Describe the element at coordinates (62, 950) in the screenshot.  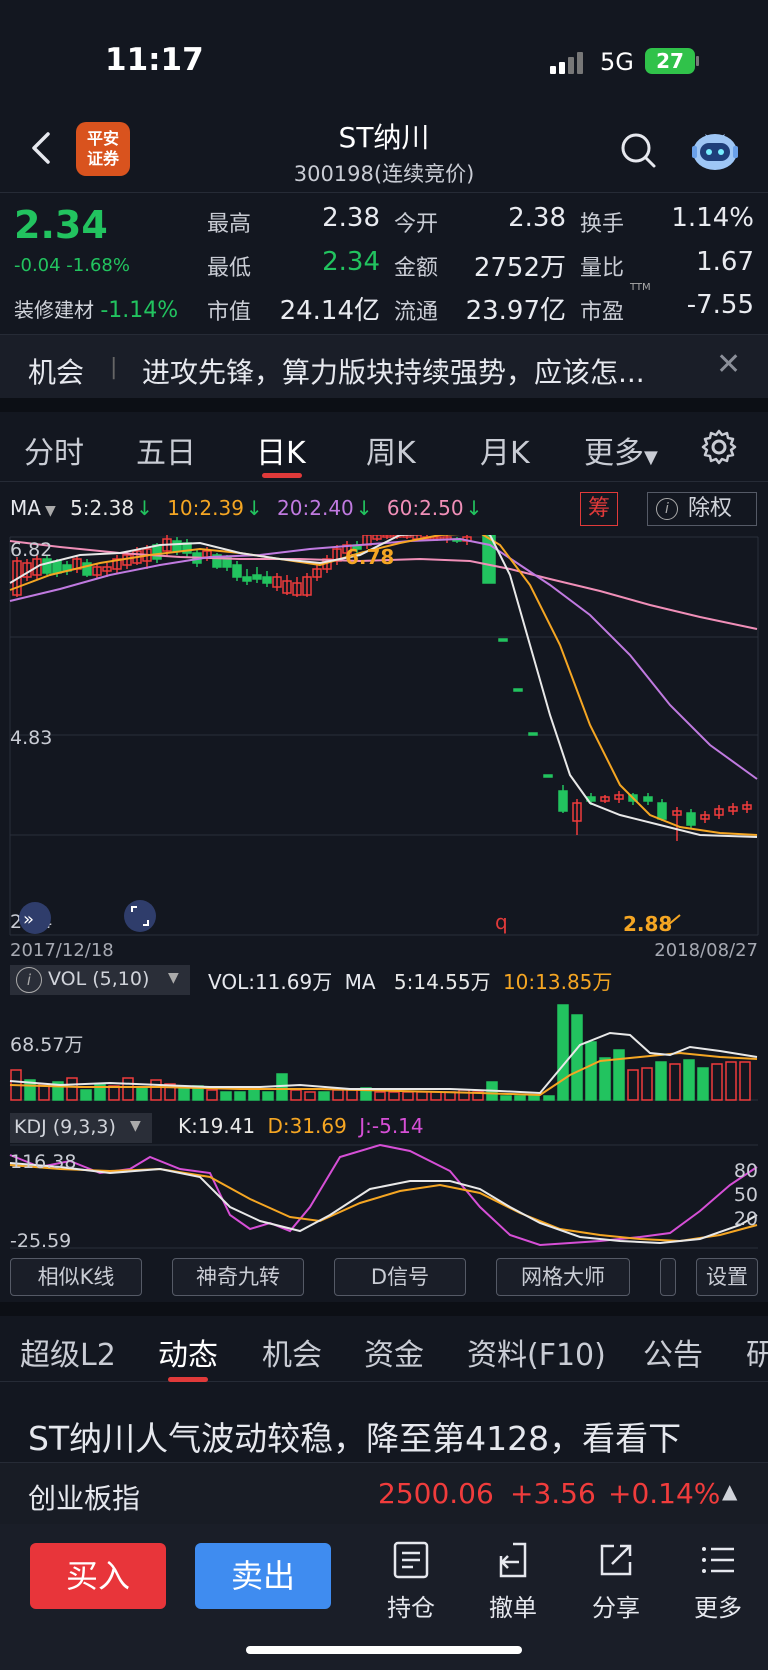
I see `date-start: 2017/12/18` at that location.